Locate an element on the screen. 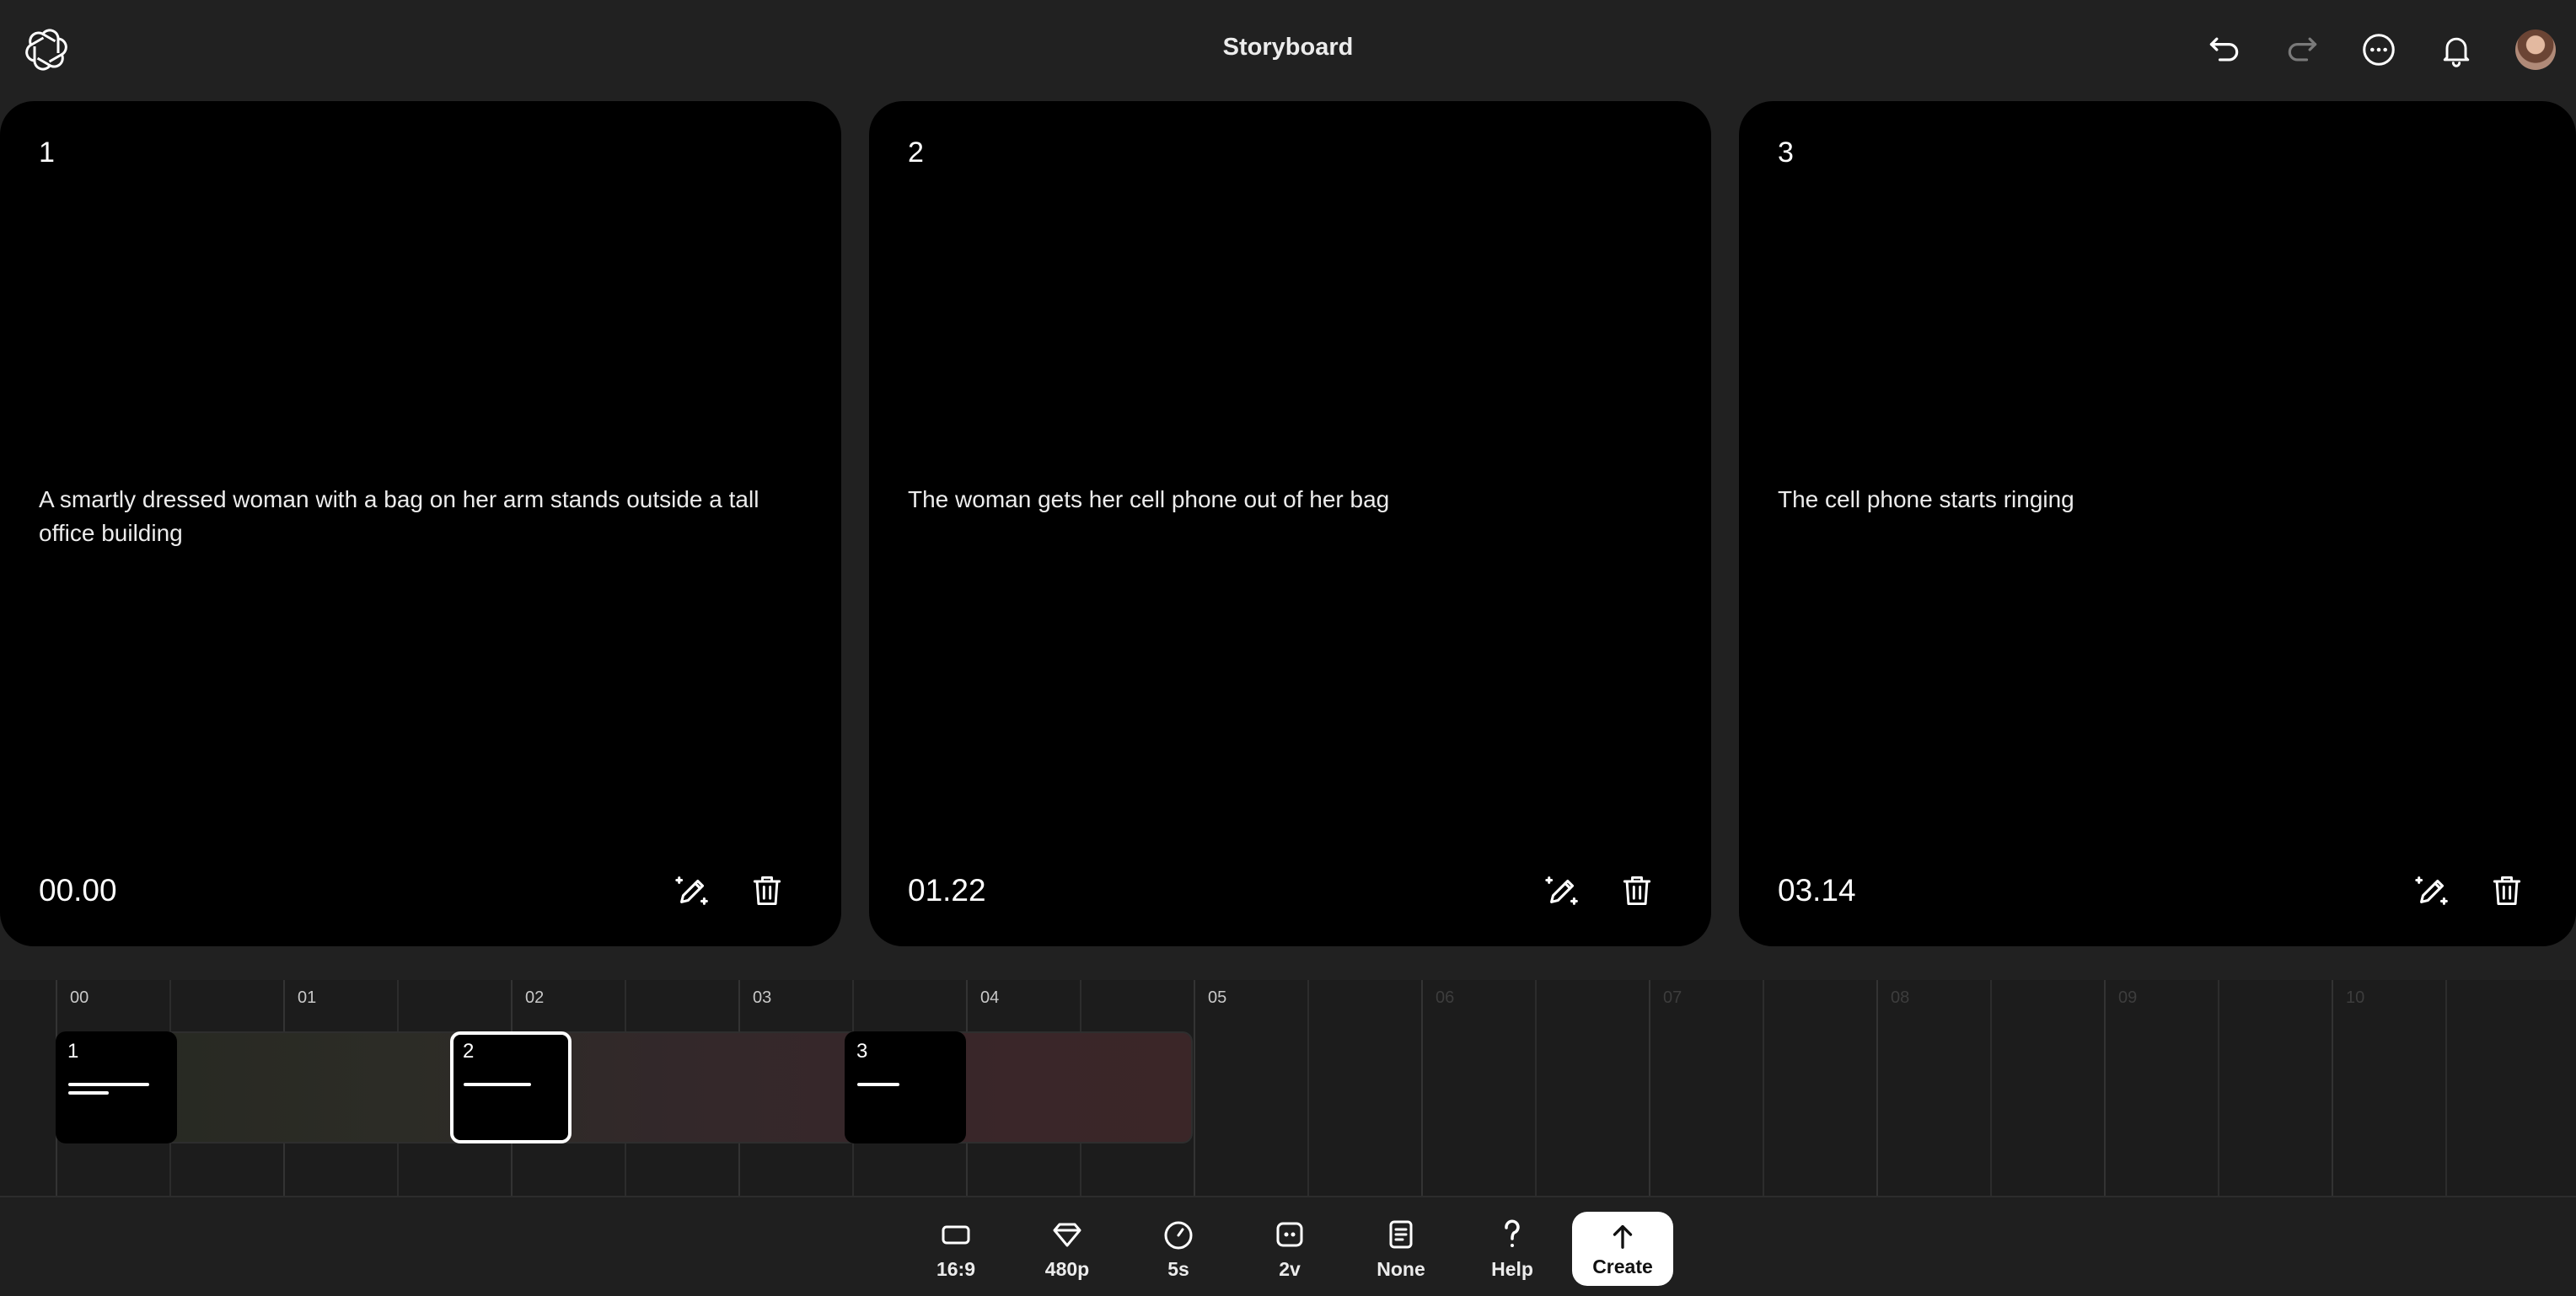  variations-icon is located at coordinates (1289, 1234).